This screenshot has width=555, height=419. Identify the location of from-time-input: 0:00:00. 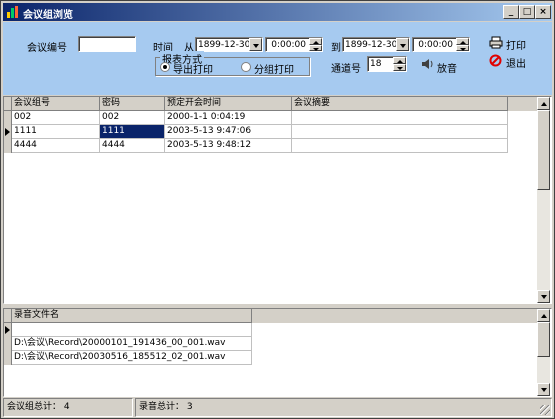
(294, 44).